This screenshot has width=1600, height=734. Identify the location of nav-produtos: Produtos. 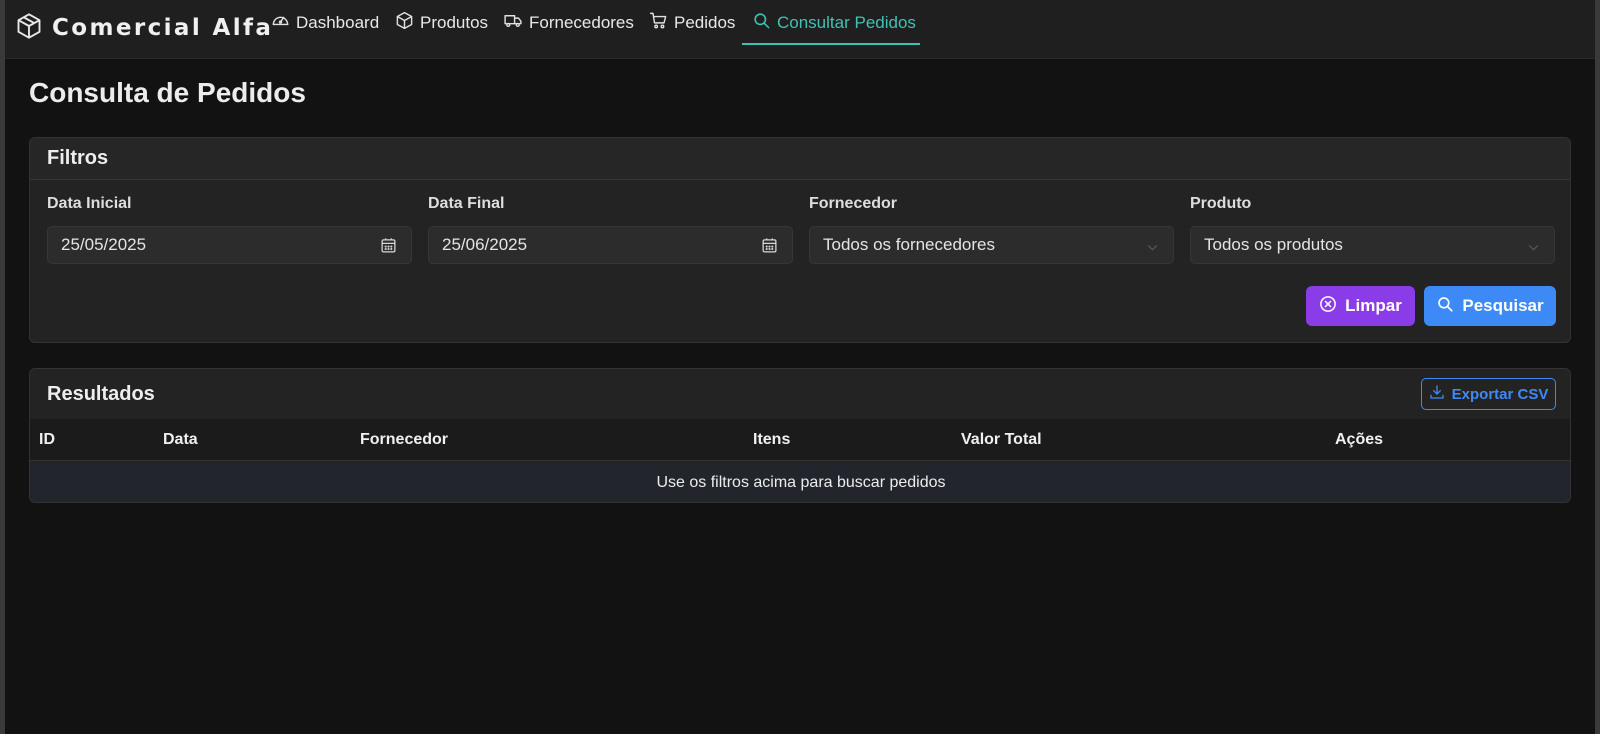
(441, 23).